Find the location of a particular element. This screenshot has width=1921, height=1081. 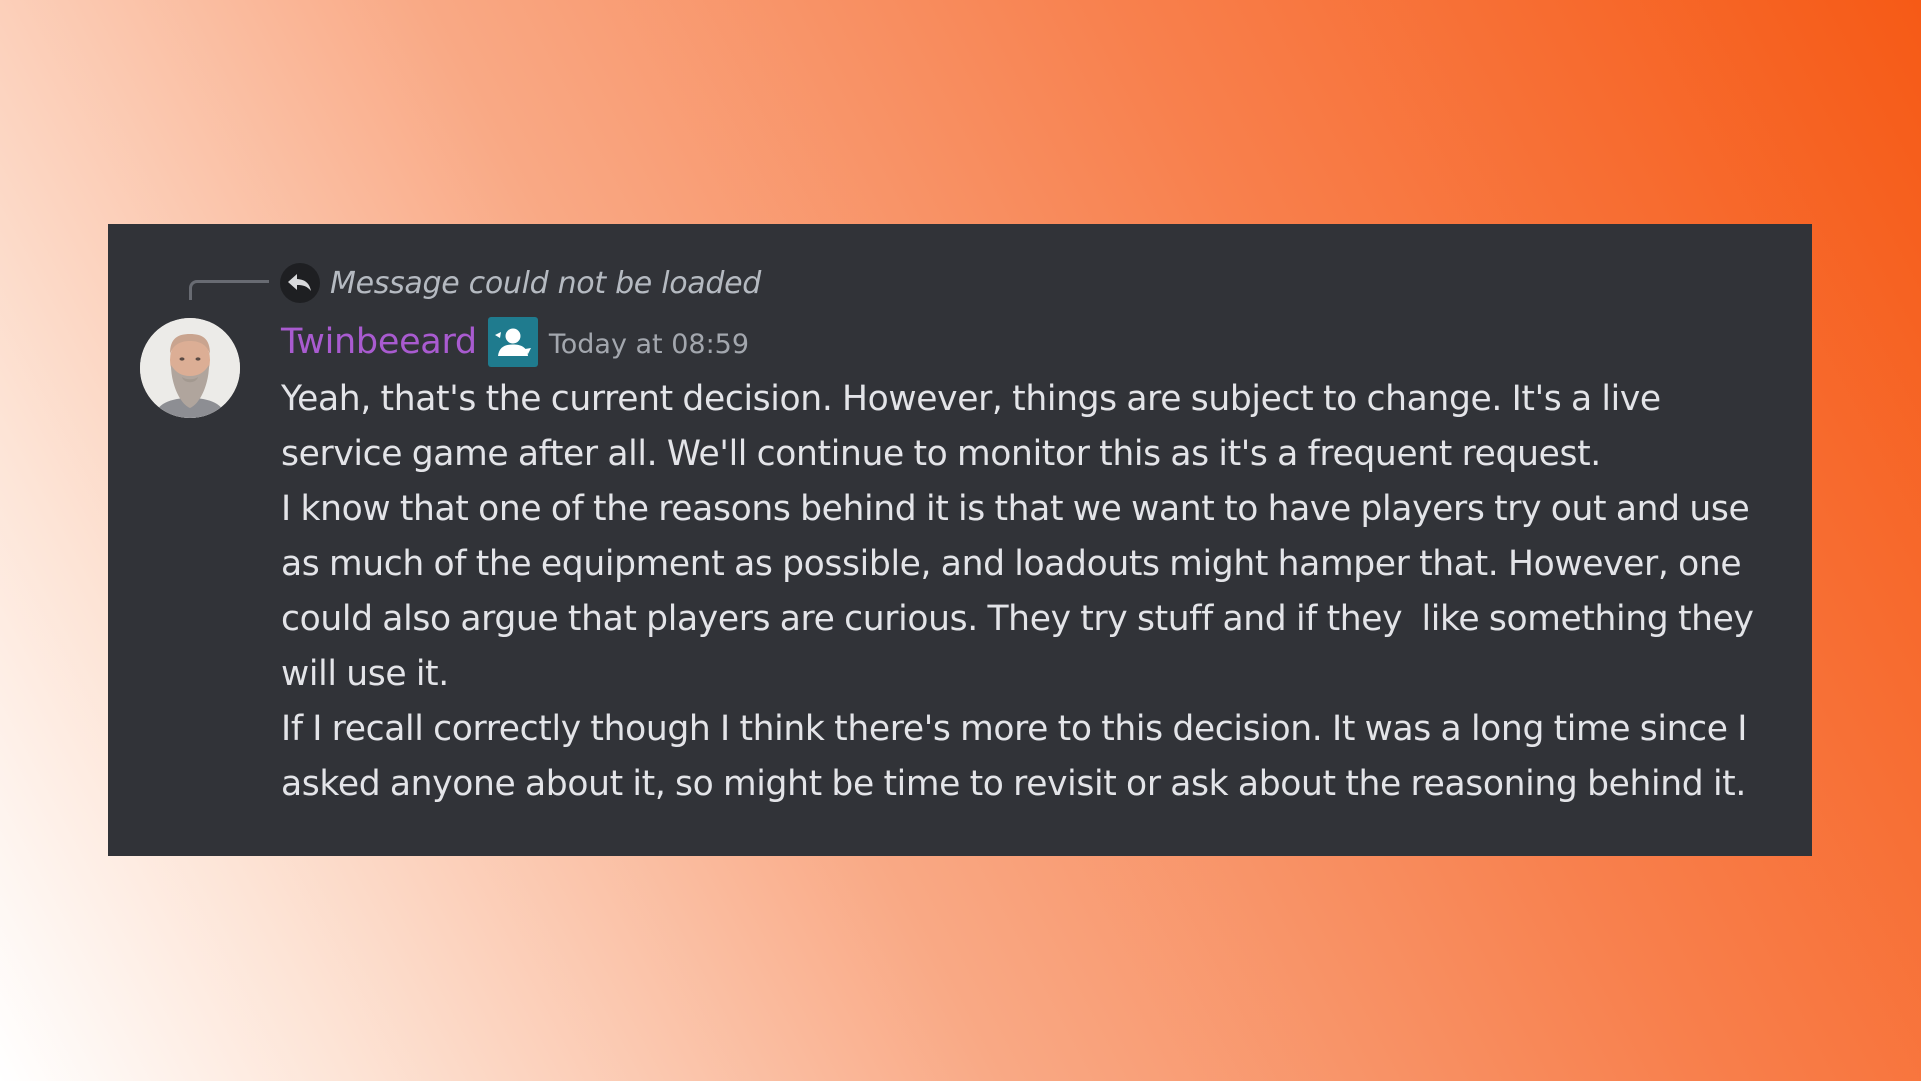

role-badge-icon is located at coordinates (512, 342).